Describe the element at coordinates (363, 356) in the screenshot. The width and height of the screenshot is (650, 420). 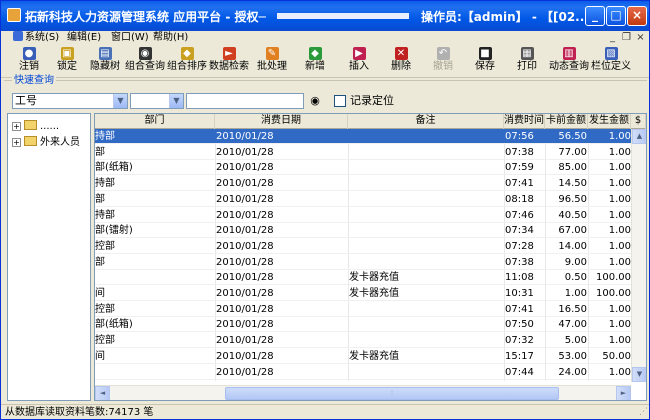
I see `table-row: 间 2010/01/28 发卡器充值 15:17 53.00 50.00` at that location.